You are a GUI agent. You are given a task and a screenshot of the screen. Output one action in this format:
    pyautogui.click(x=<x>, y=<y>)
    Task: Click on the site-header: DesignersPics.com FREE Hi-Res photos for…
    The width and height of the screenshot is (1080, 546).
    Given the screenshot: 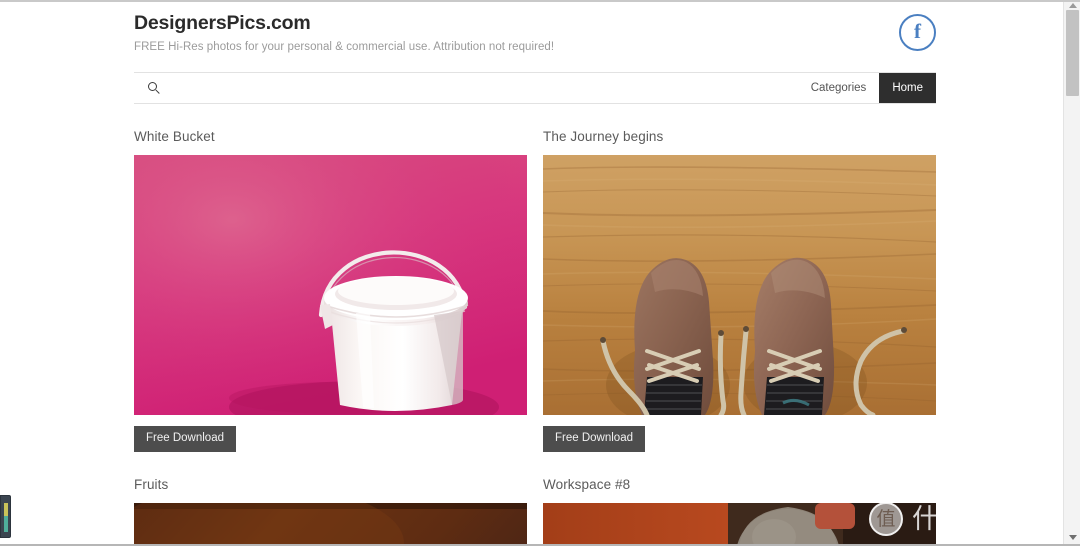 What is the action you would take?
    pyautogui.click(x=535, y=28)
    